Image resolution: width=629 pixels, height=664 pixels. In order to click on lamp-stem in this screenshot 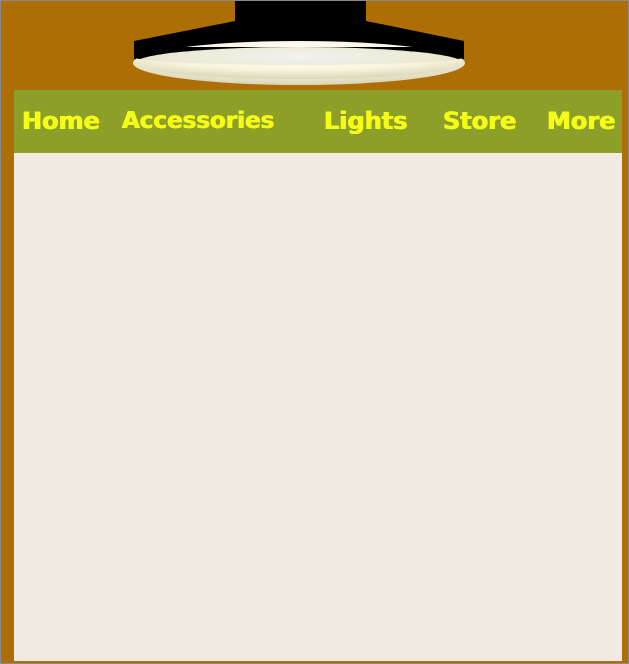, I will do `click(300, 12)`.